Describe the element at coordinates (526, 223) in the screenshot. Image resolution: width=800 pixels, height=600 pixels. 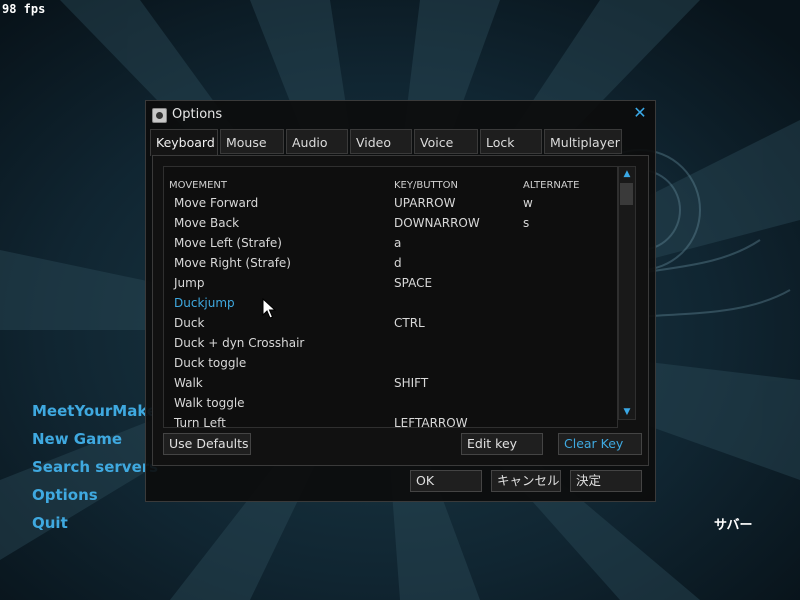
I see `alt-value: s` at that location.